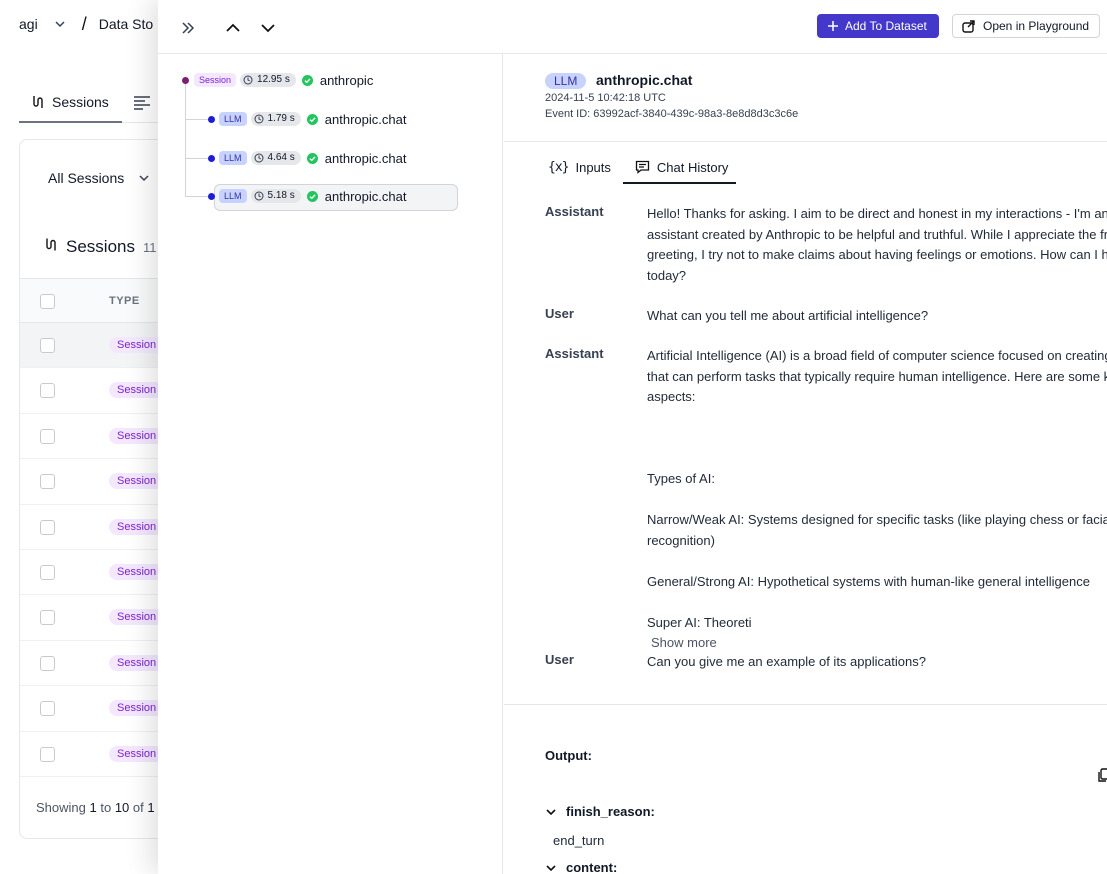  I want to click on type-column-header: TYPE, so click(124, 301).